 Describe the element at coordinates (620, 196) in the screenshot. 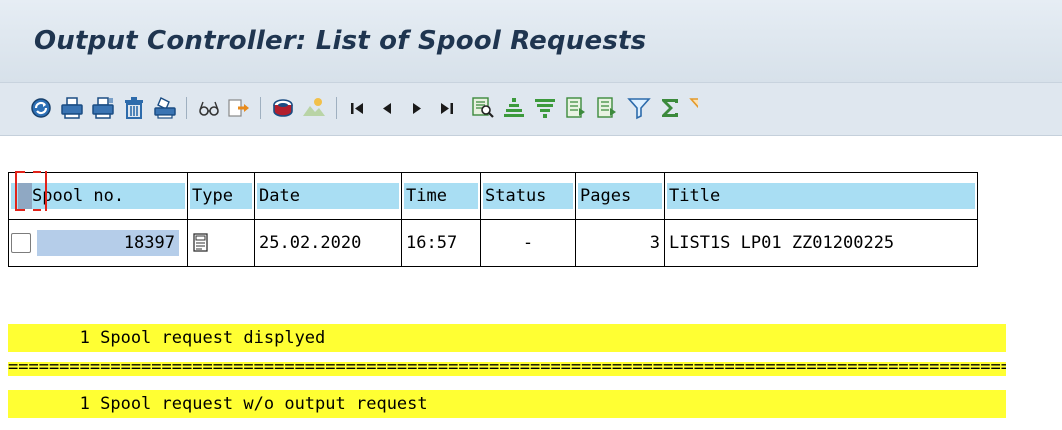

I see `column-header-pages: Pages` at that location.